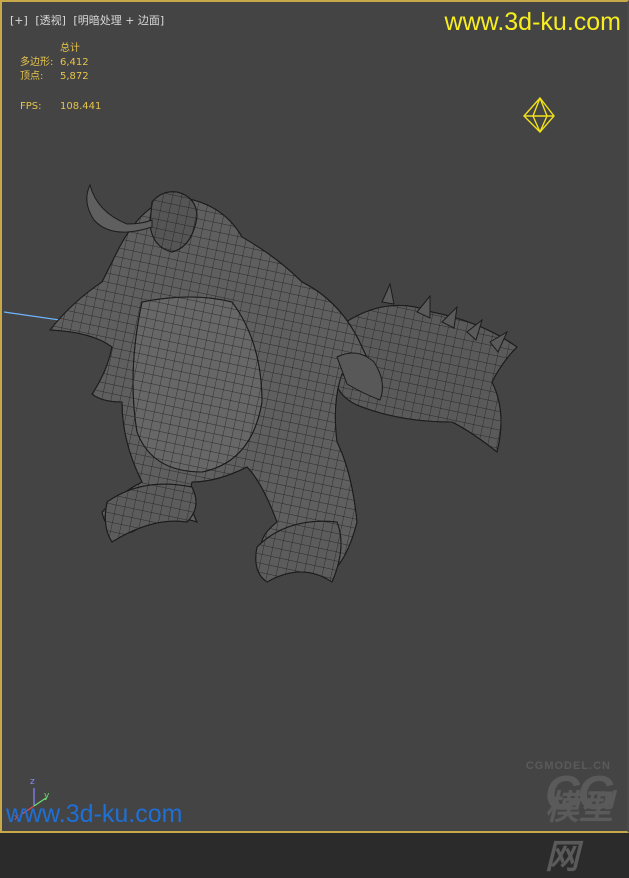 The image size is (629, 878). I want to click on logo-cn: 模型网, so click(579, 832).